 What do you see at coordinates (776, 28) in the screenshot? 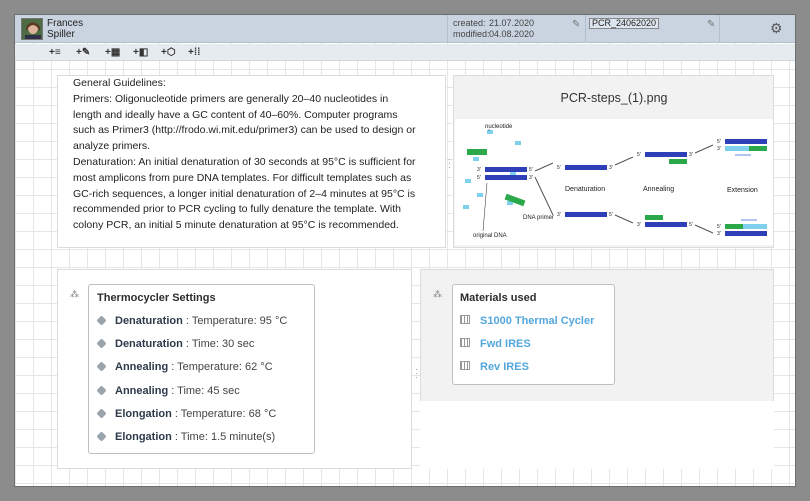
I see `gear-icon: ⚙` at bounding box center [776, 28].